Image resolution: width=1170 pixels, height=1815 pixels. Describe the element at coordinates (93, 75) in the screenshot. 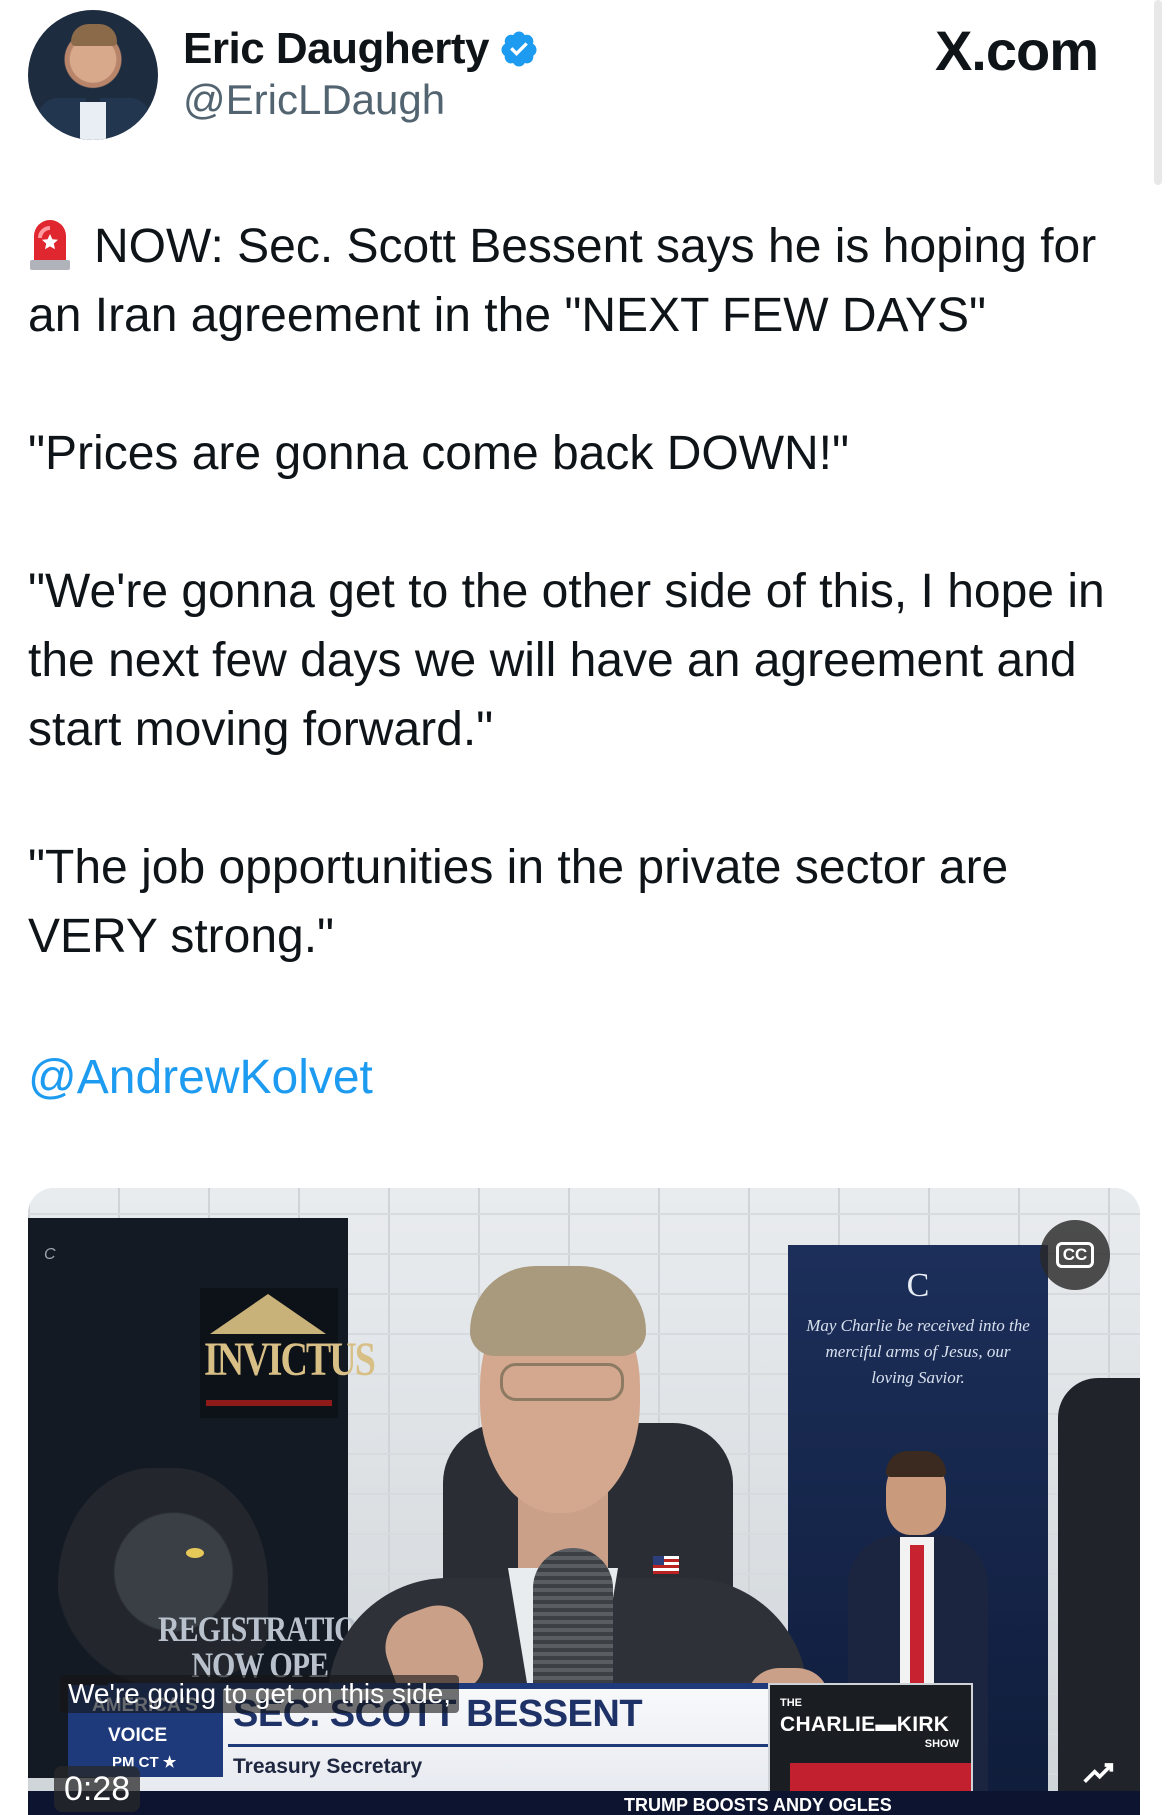

I see `avatar` at that location.